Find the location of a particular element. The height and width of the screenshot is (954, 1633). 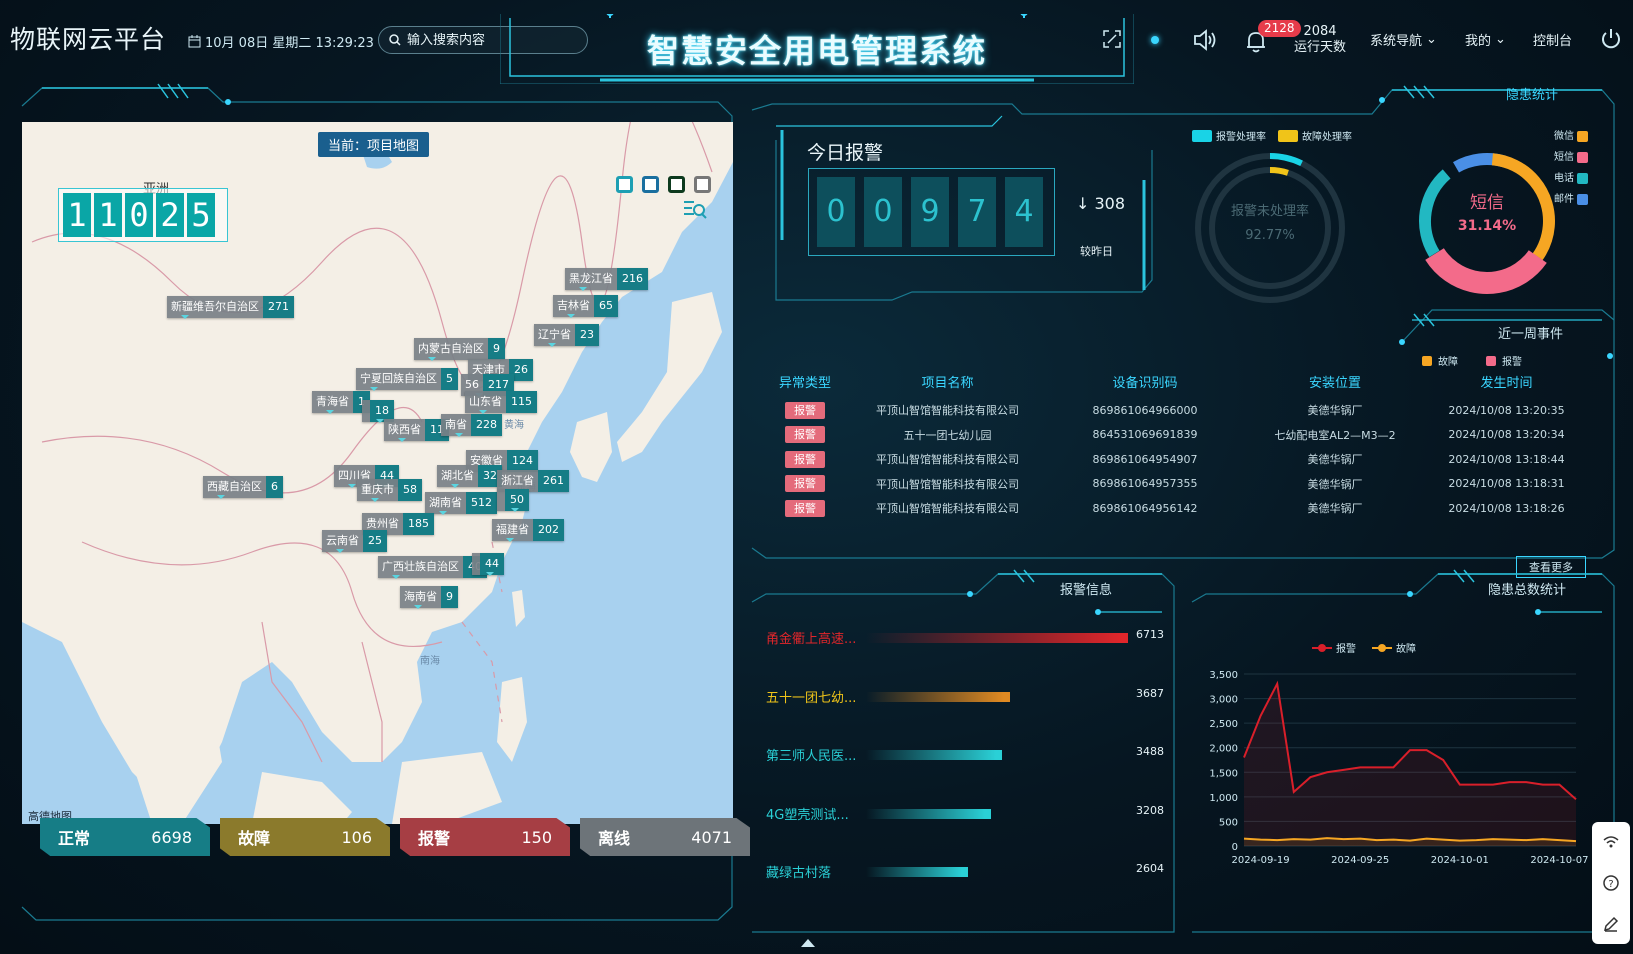

alarm-delta-value: 308 is located at coordinates (1110, 203).